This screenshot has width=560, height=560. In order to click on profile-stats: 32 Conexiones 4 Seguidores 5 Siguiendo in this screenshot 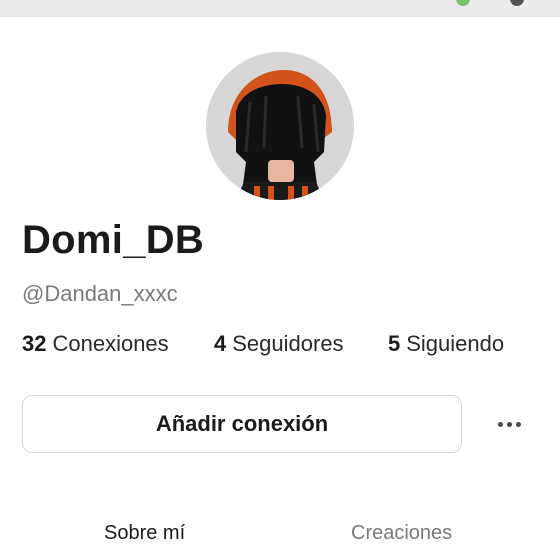, I will do `click(280, 345)`.